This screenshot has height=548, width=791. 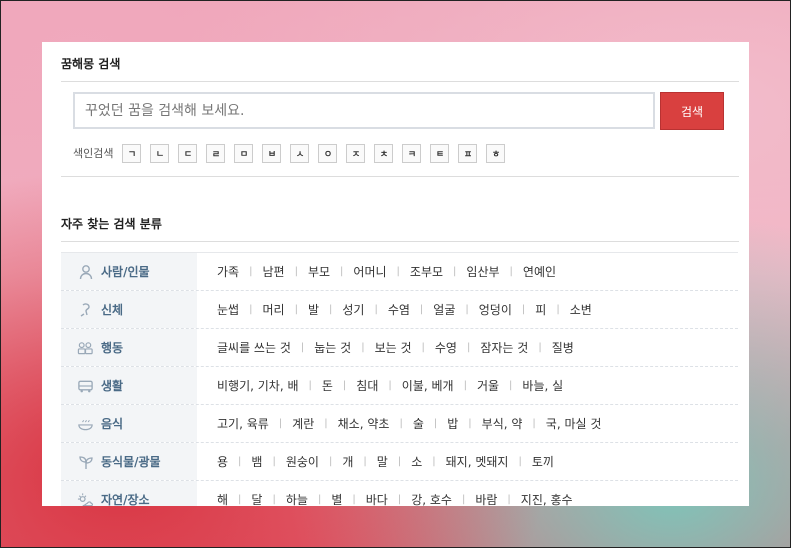 What do you see at coordinates (412, 153) in the screenshot?
I see `index-key: ㅋ` at bounding box center [412, 153].